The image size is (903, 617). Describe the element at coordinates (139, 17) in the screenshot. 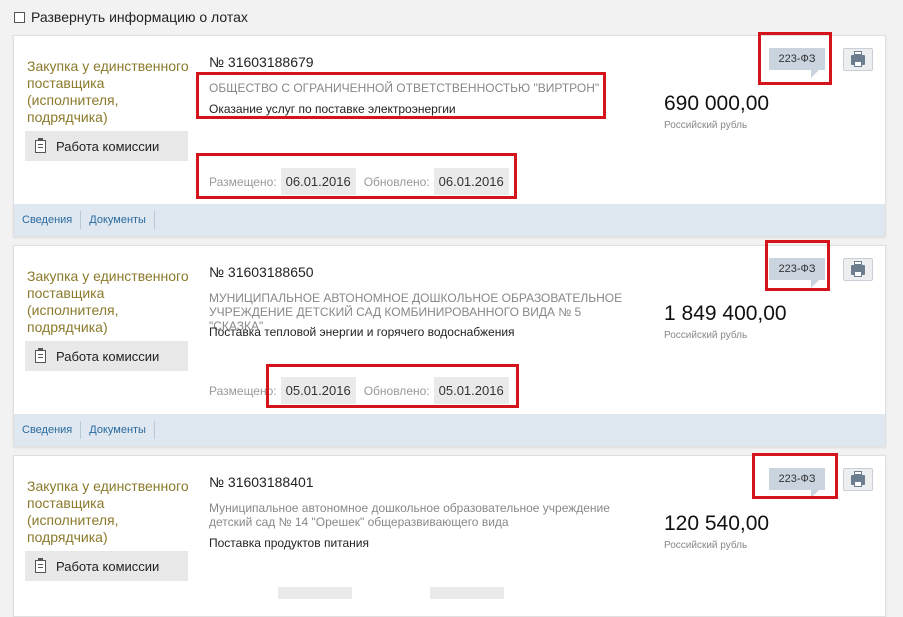

I see `expand-lots-label: Развернуть информацию о лотах` at that location.